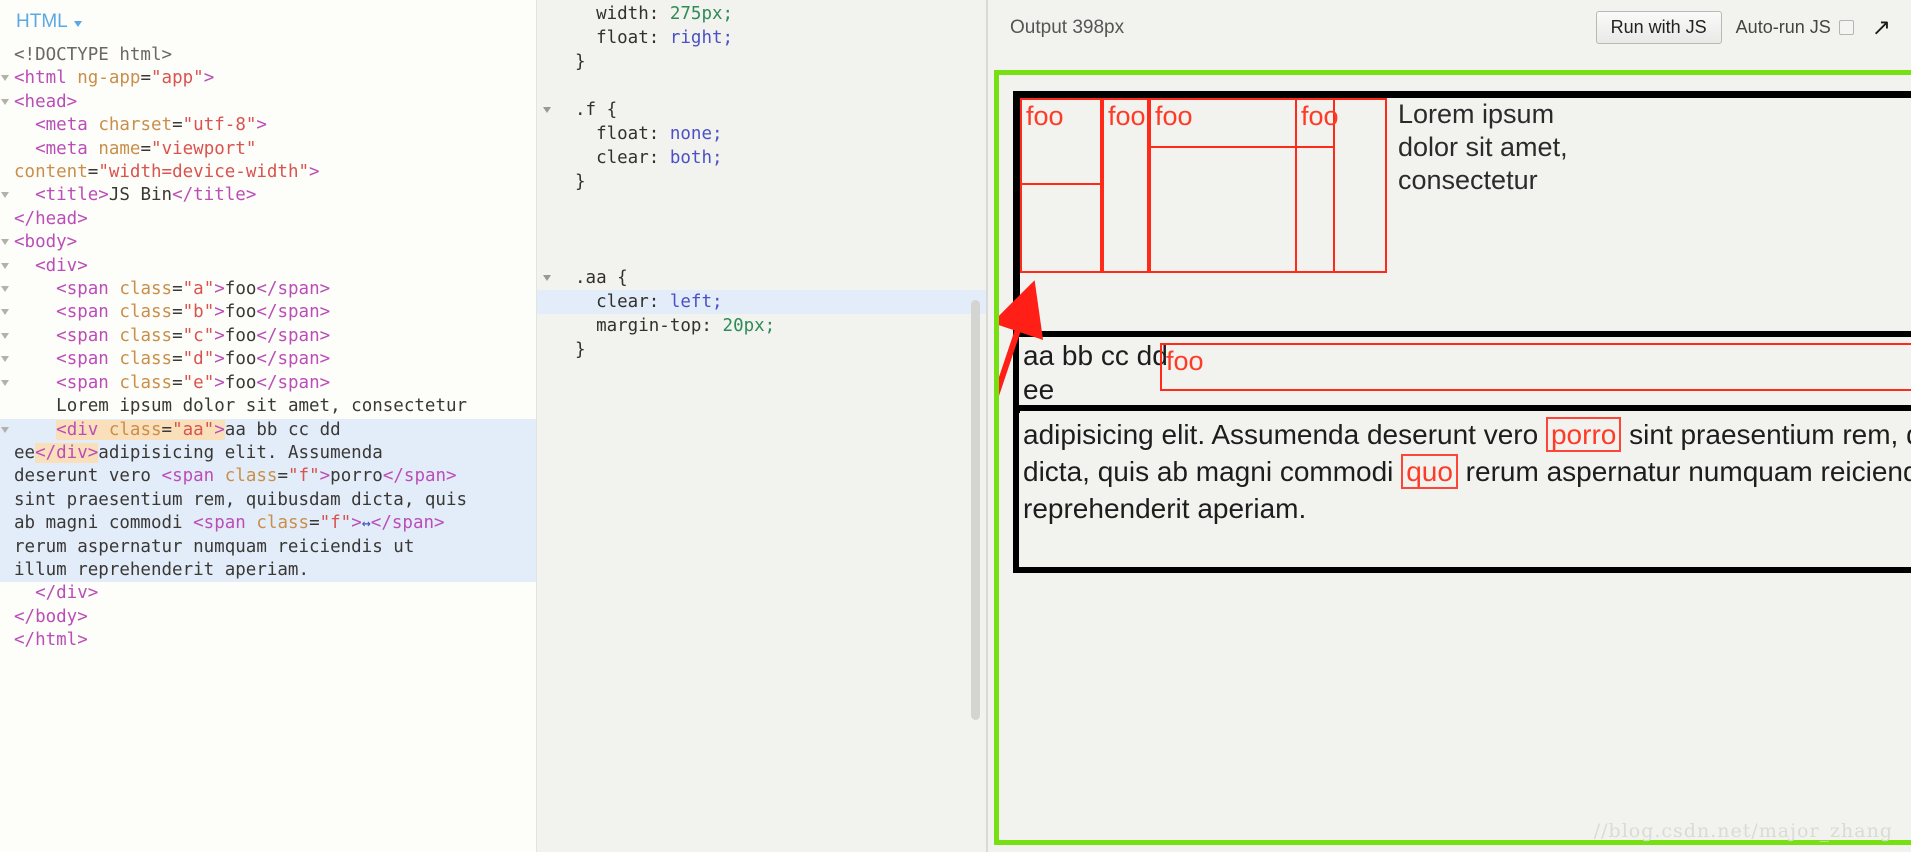 Image resolution: width=1911 pixels, height=852 pixels. What do you see at coordinates (761, 278) in the screenshot?
I see `css-line: .aa {` at bounding box center [761, 278].